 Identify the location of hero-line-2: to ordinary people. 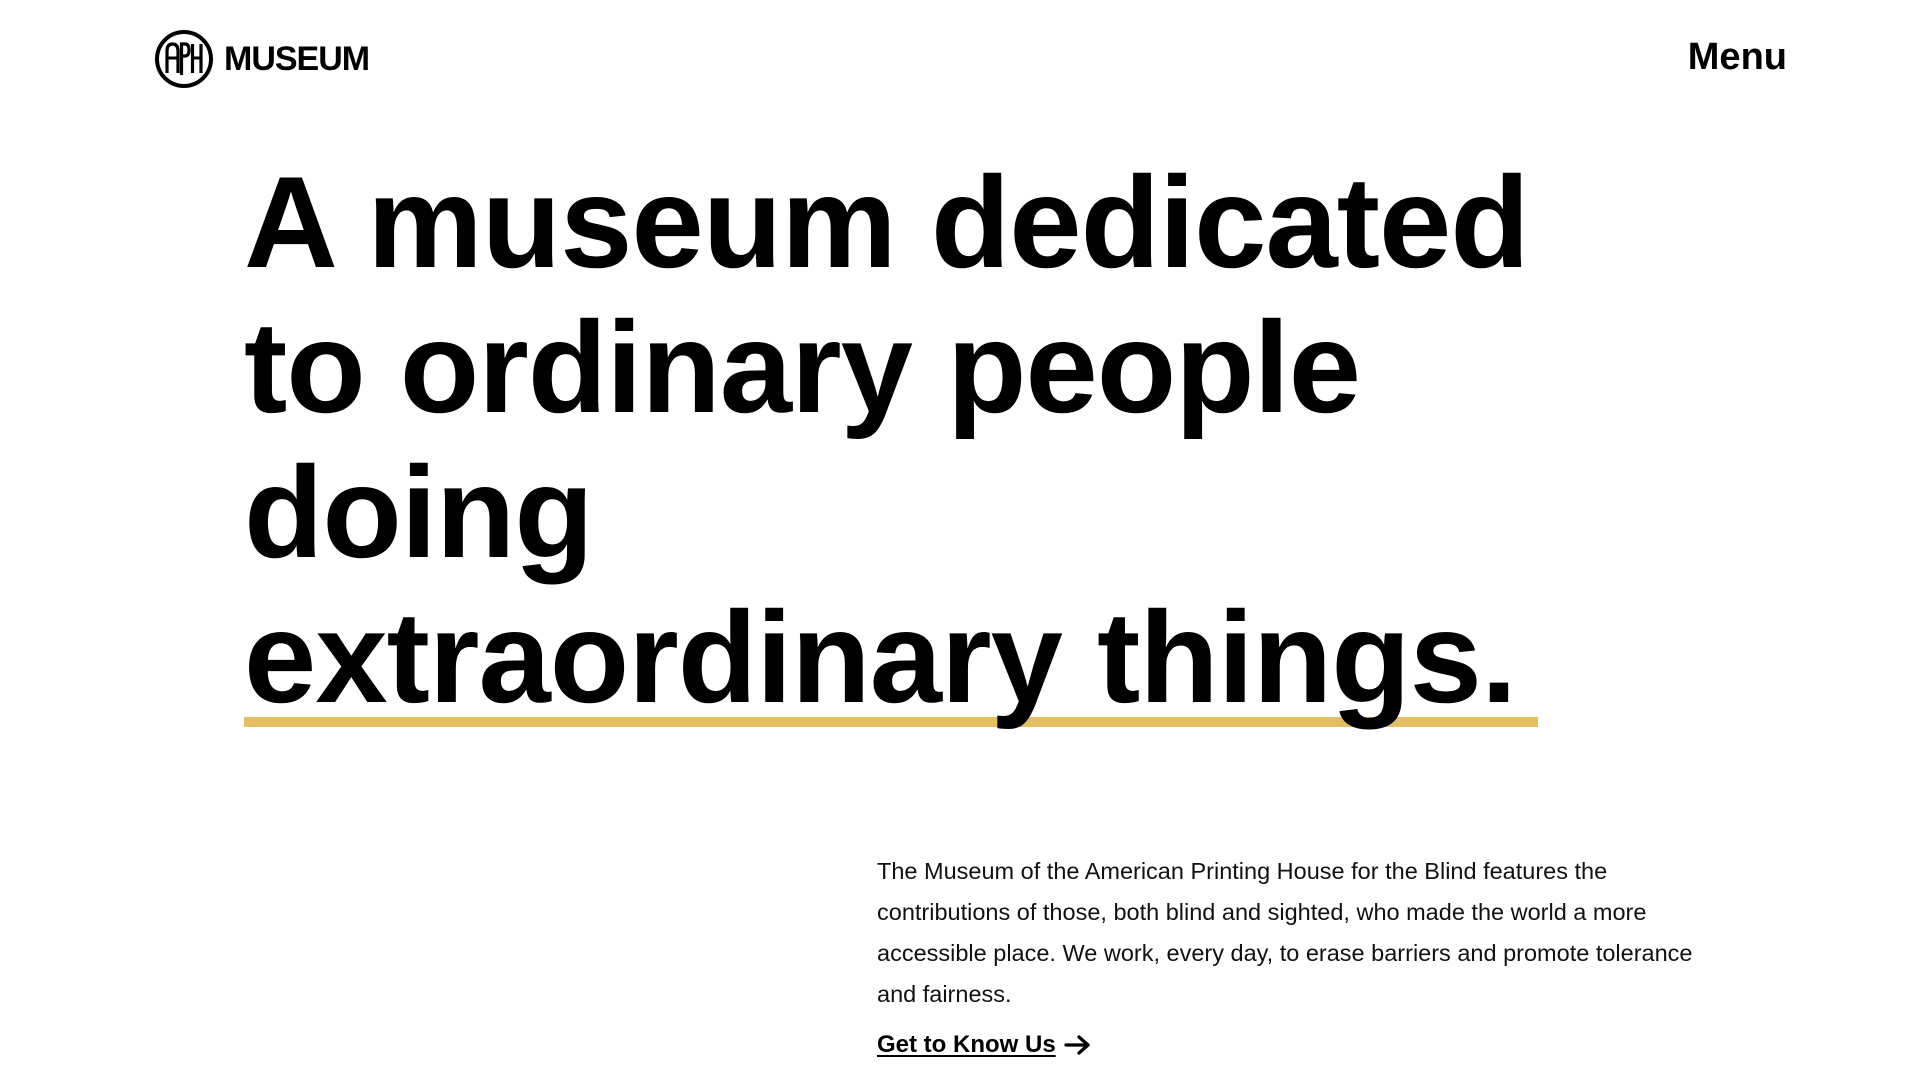
(802, 367).